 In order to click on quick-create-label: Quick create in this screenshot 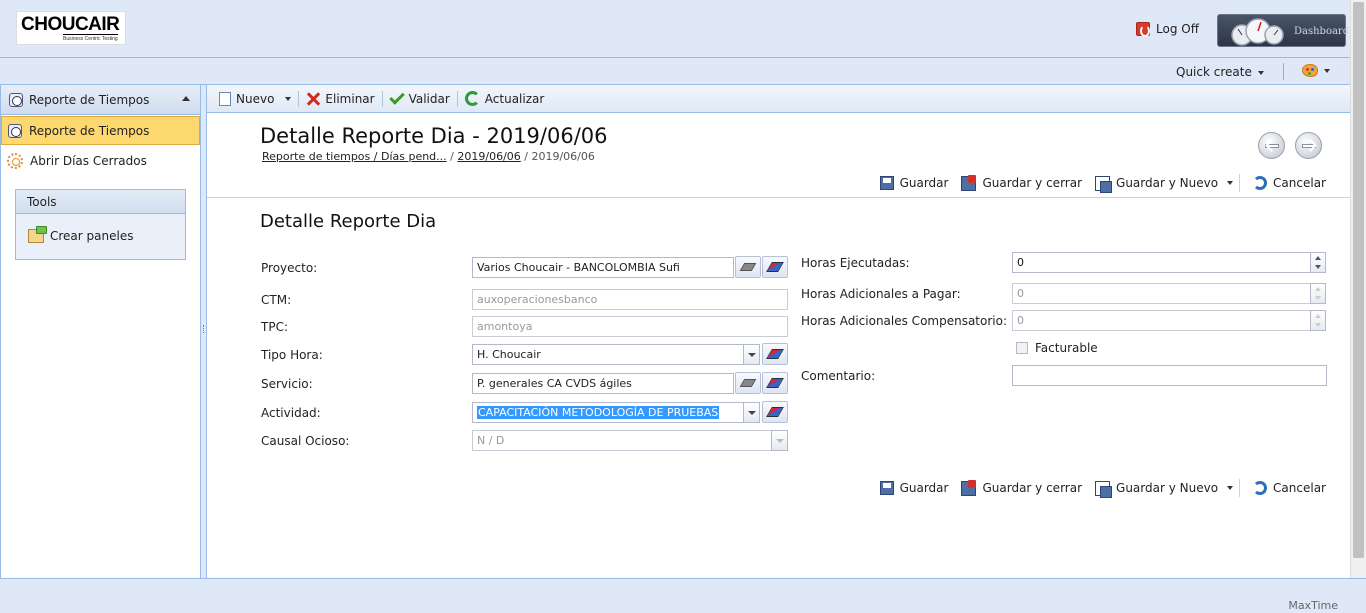, I will do `click(1214, 72)`.